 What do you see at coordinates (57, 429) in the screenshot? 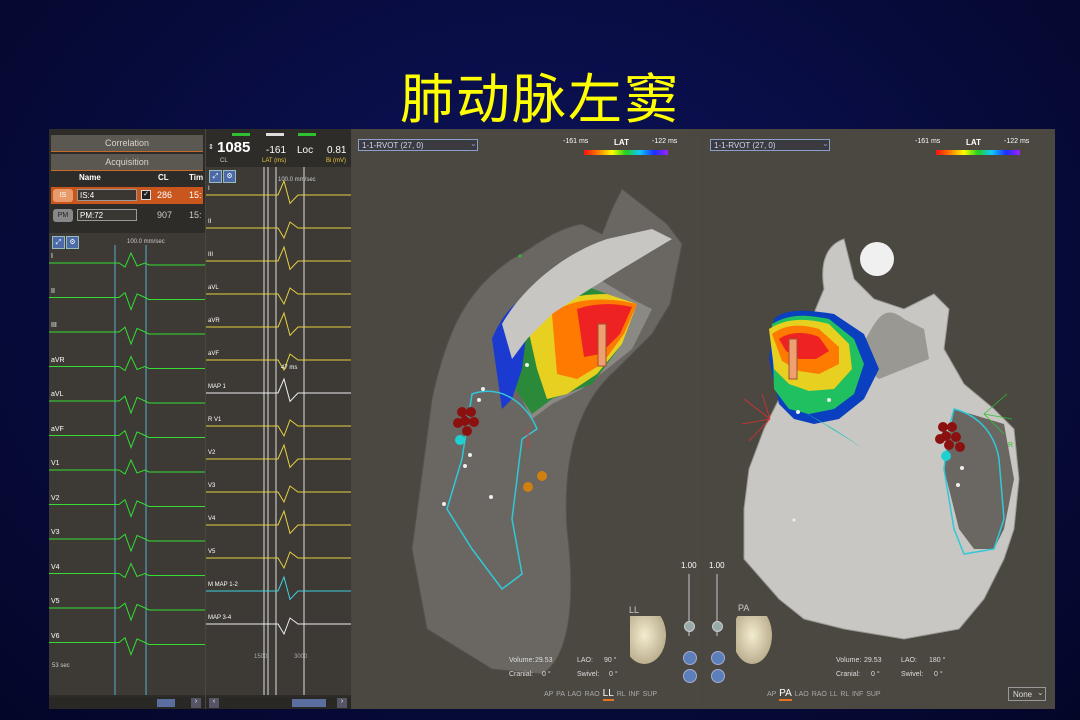
I see `lead-label: aVF` at bounding box center [57, 429].